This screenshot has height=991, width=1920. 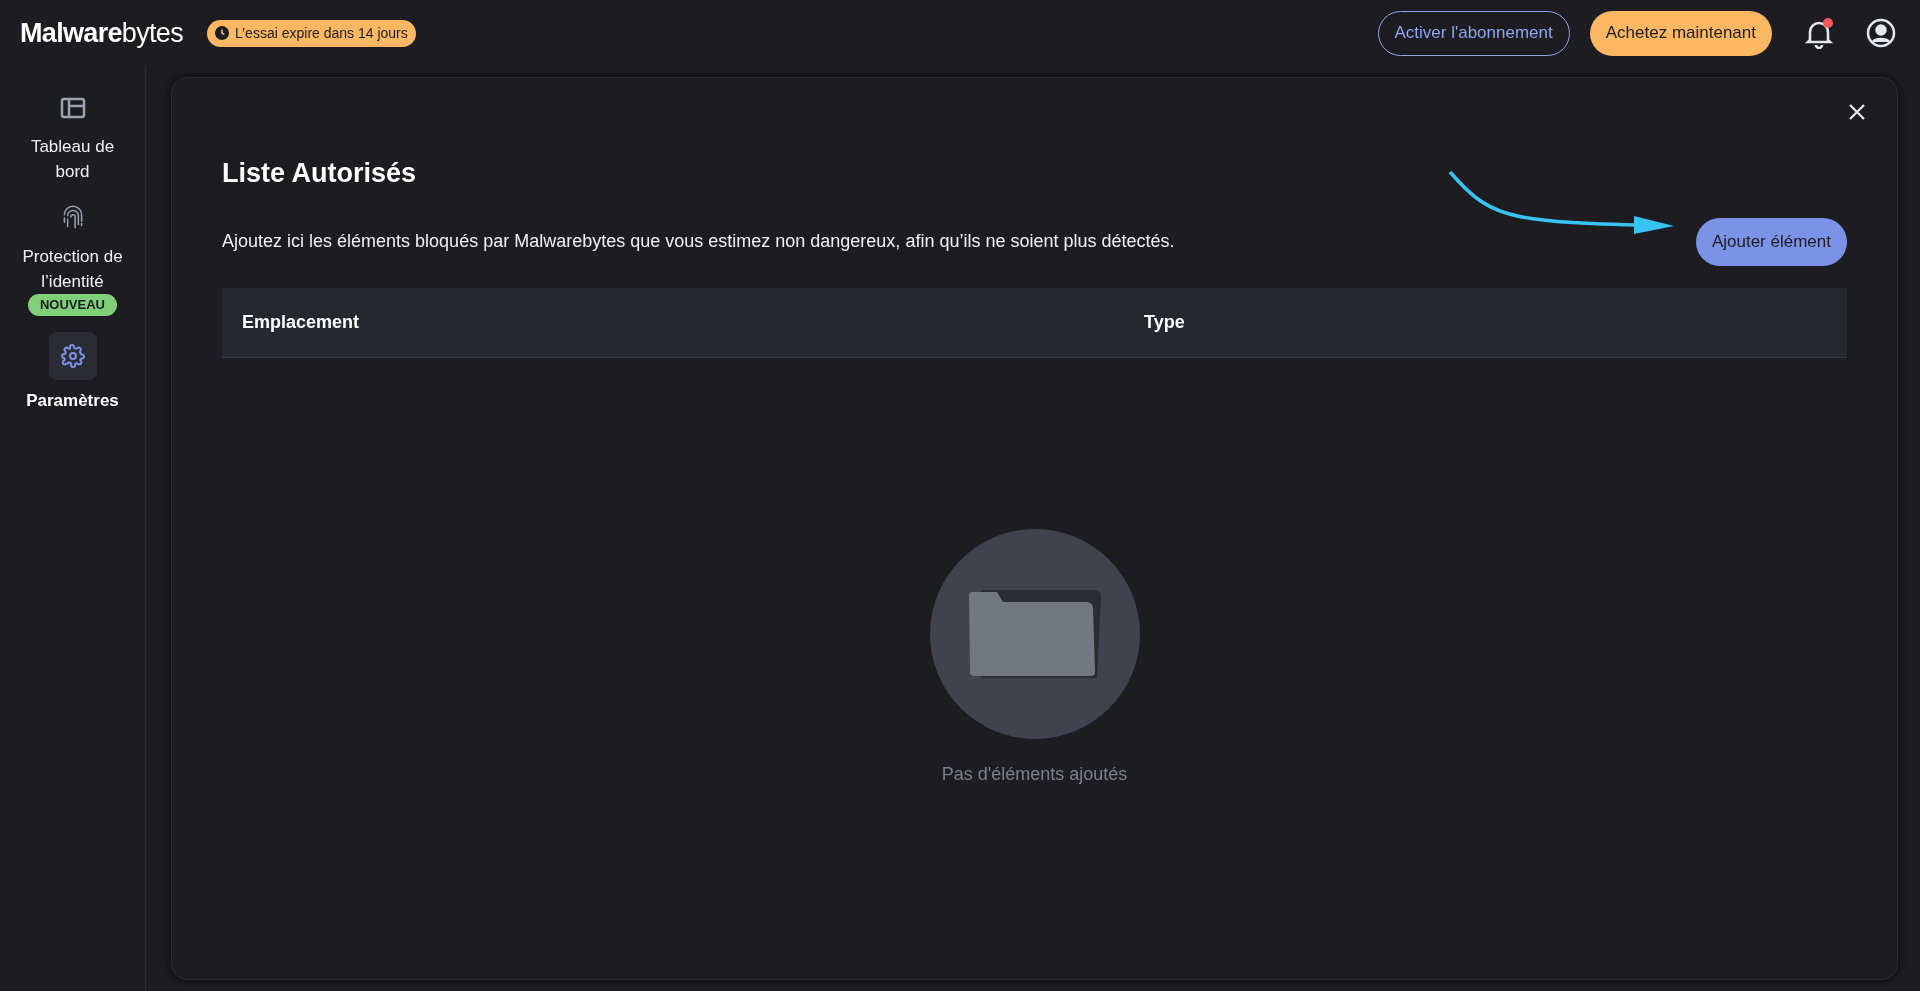 What do you see at coordinates (1034, 774) in the screenshot?
I see `empty-state-text: Pas d'éléments ajoutés` at bounding box center [1034, 774].